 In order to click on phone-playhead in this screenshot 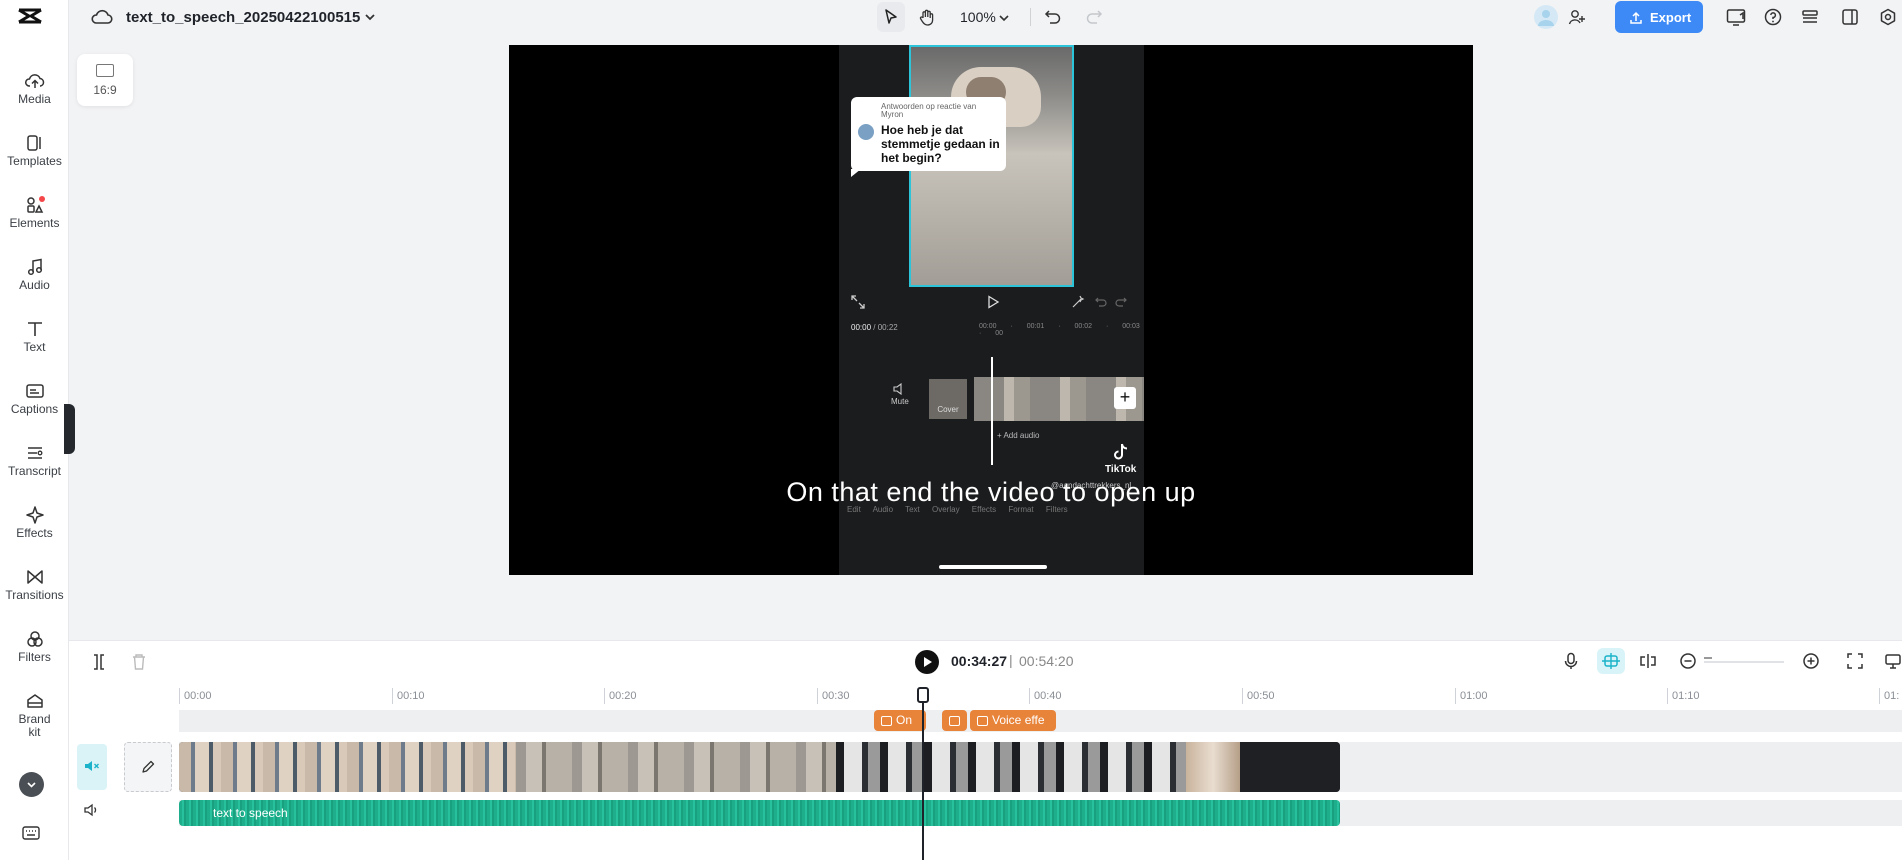, I will do `click(992, 411)`.